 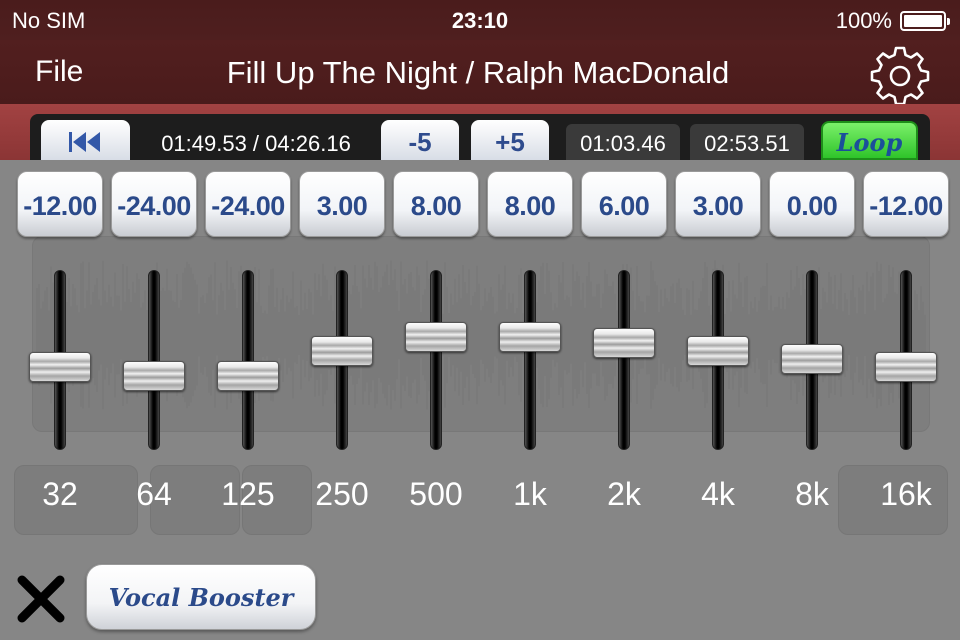 What do you see at coordinates (342, 494) in the screenshot?
I see `eq-frequency-label: 250` at bounding box center [342, 494].